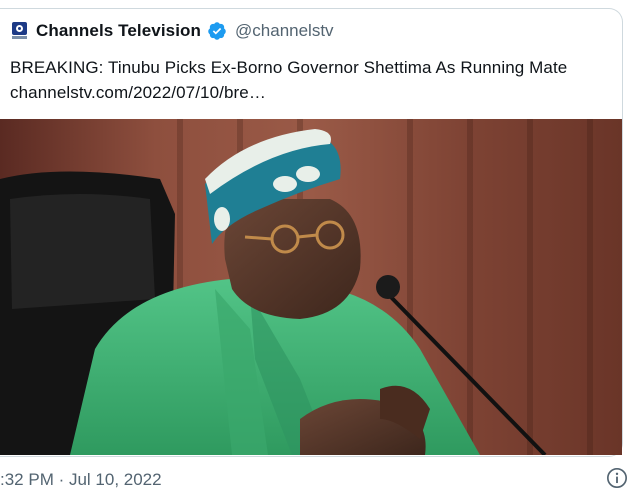 The height and width of the screenshot is (494, 640). What do you see at coordinates (81, 480) in the screenshot?
I see `tweet-timestamp: :32 PM · Jul 10, 2022` at bounding box center [81, 480].